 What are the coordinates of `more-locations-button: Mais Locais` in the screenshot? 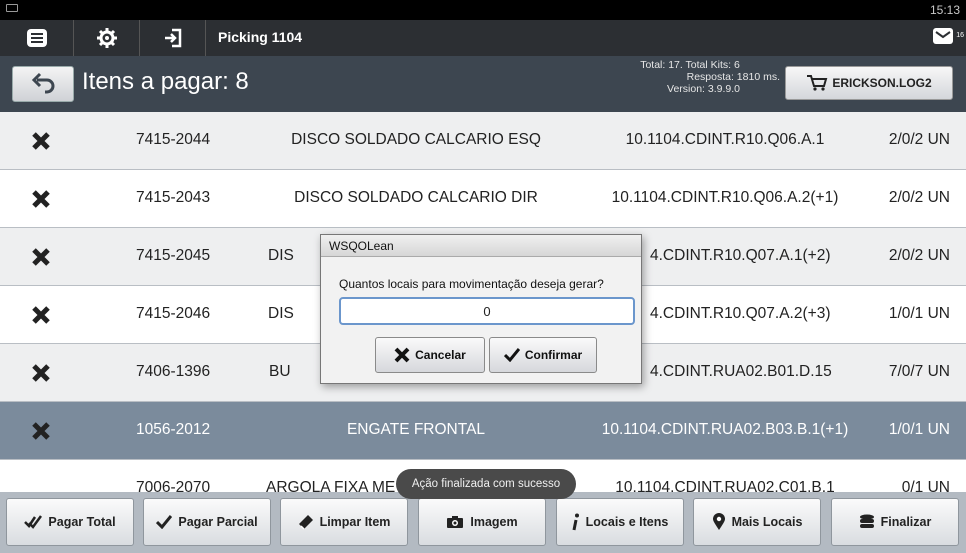 It's located at (757, 522).